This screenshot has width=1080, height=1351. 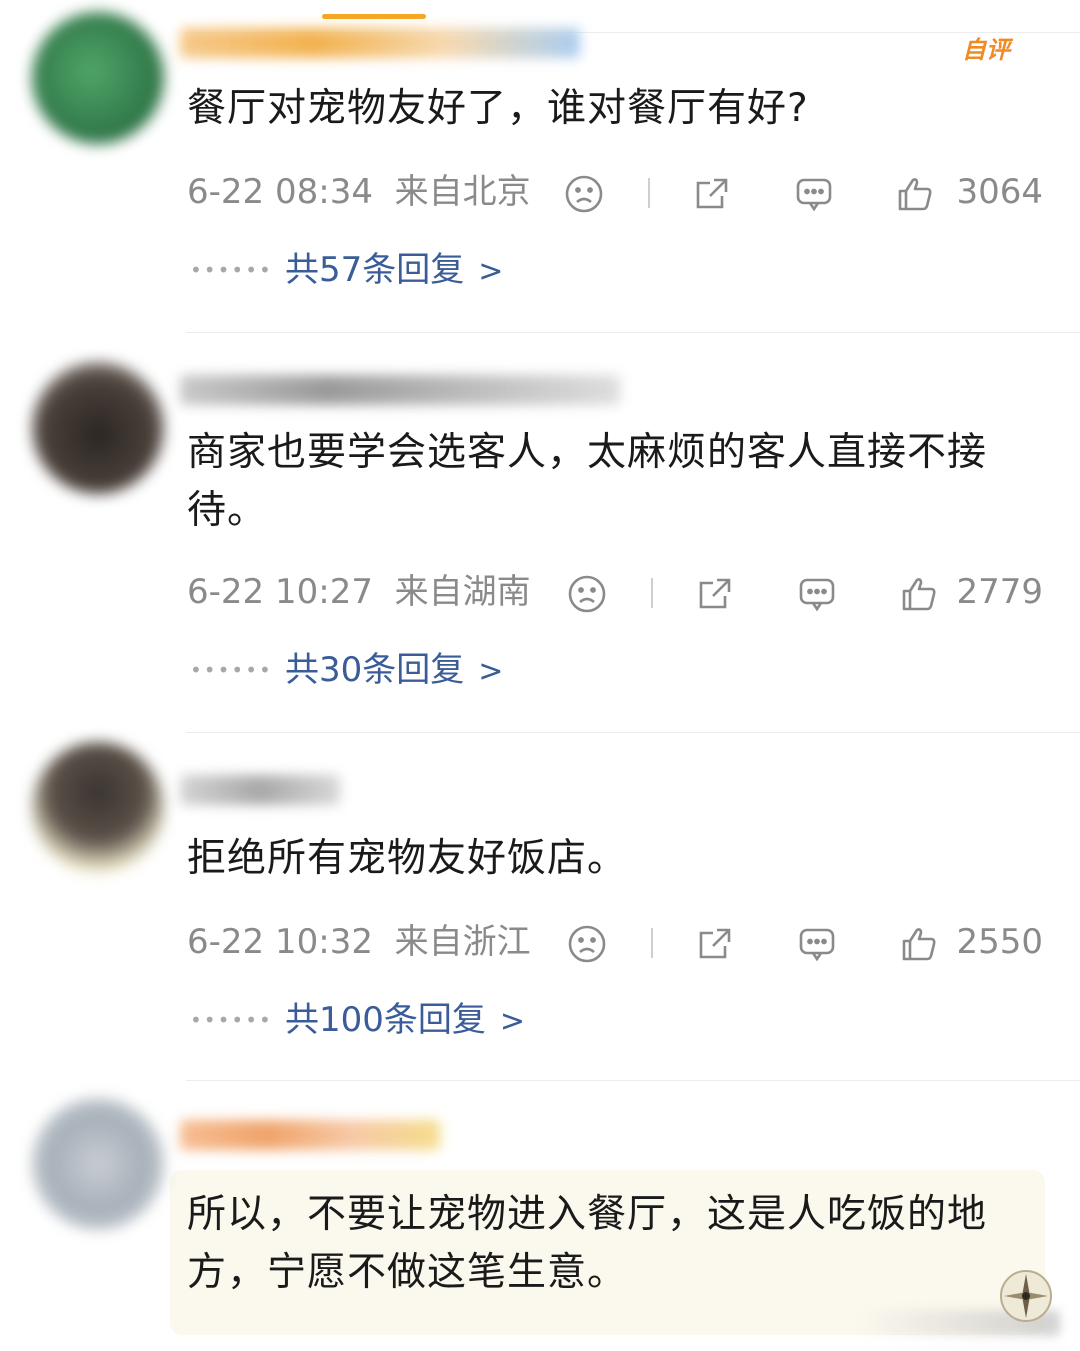 I want to click on view-replies-link: 共30条回复 >, so click(x=394, y=671).